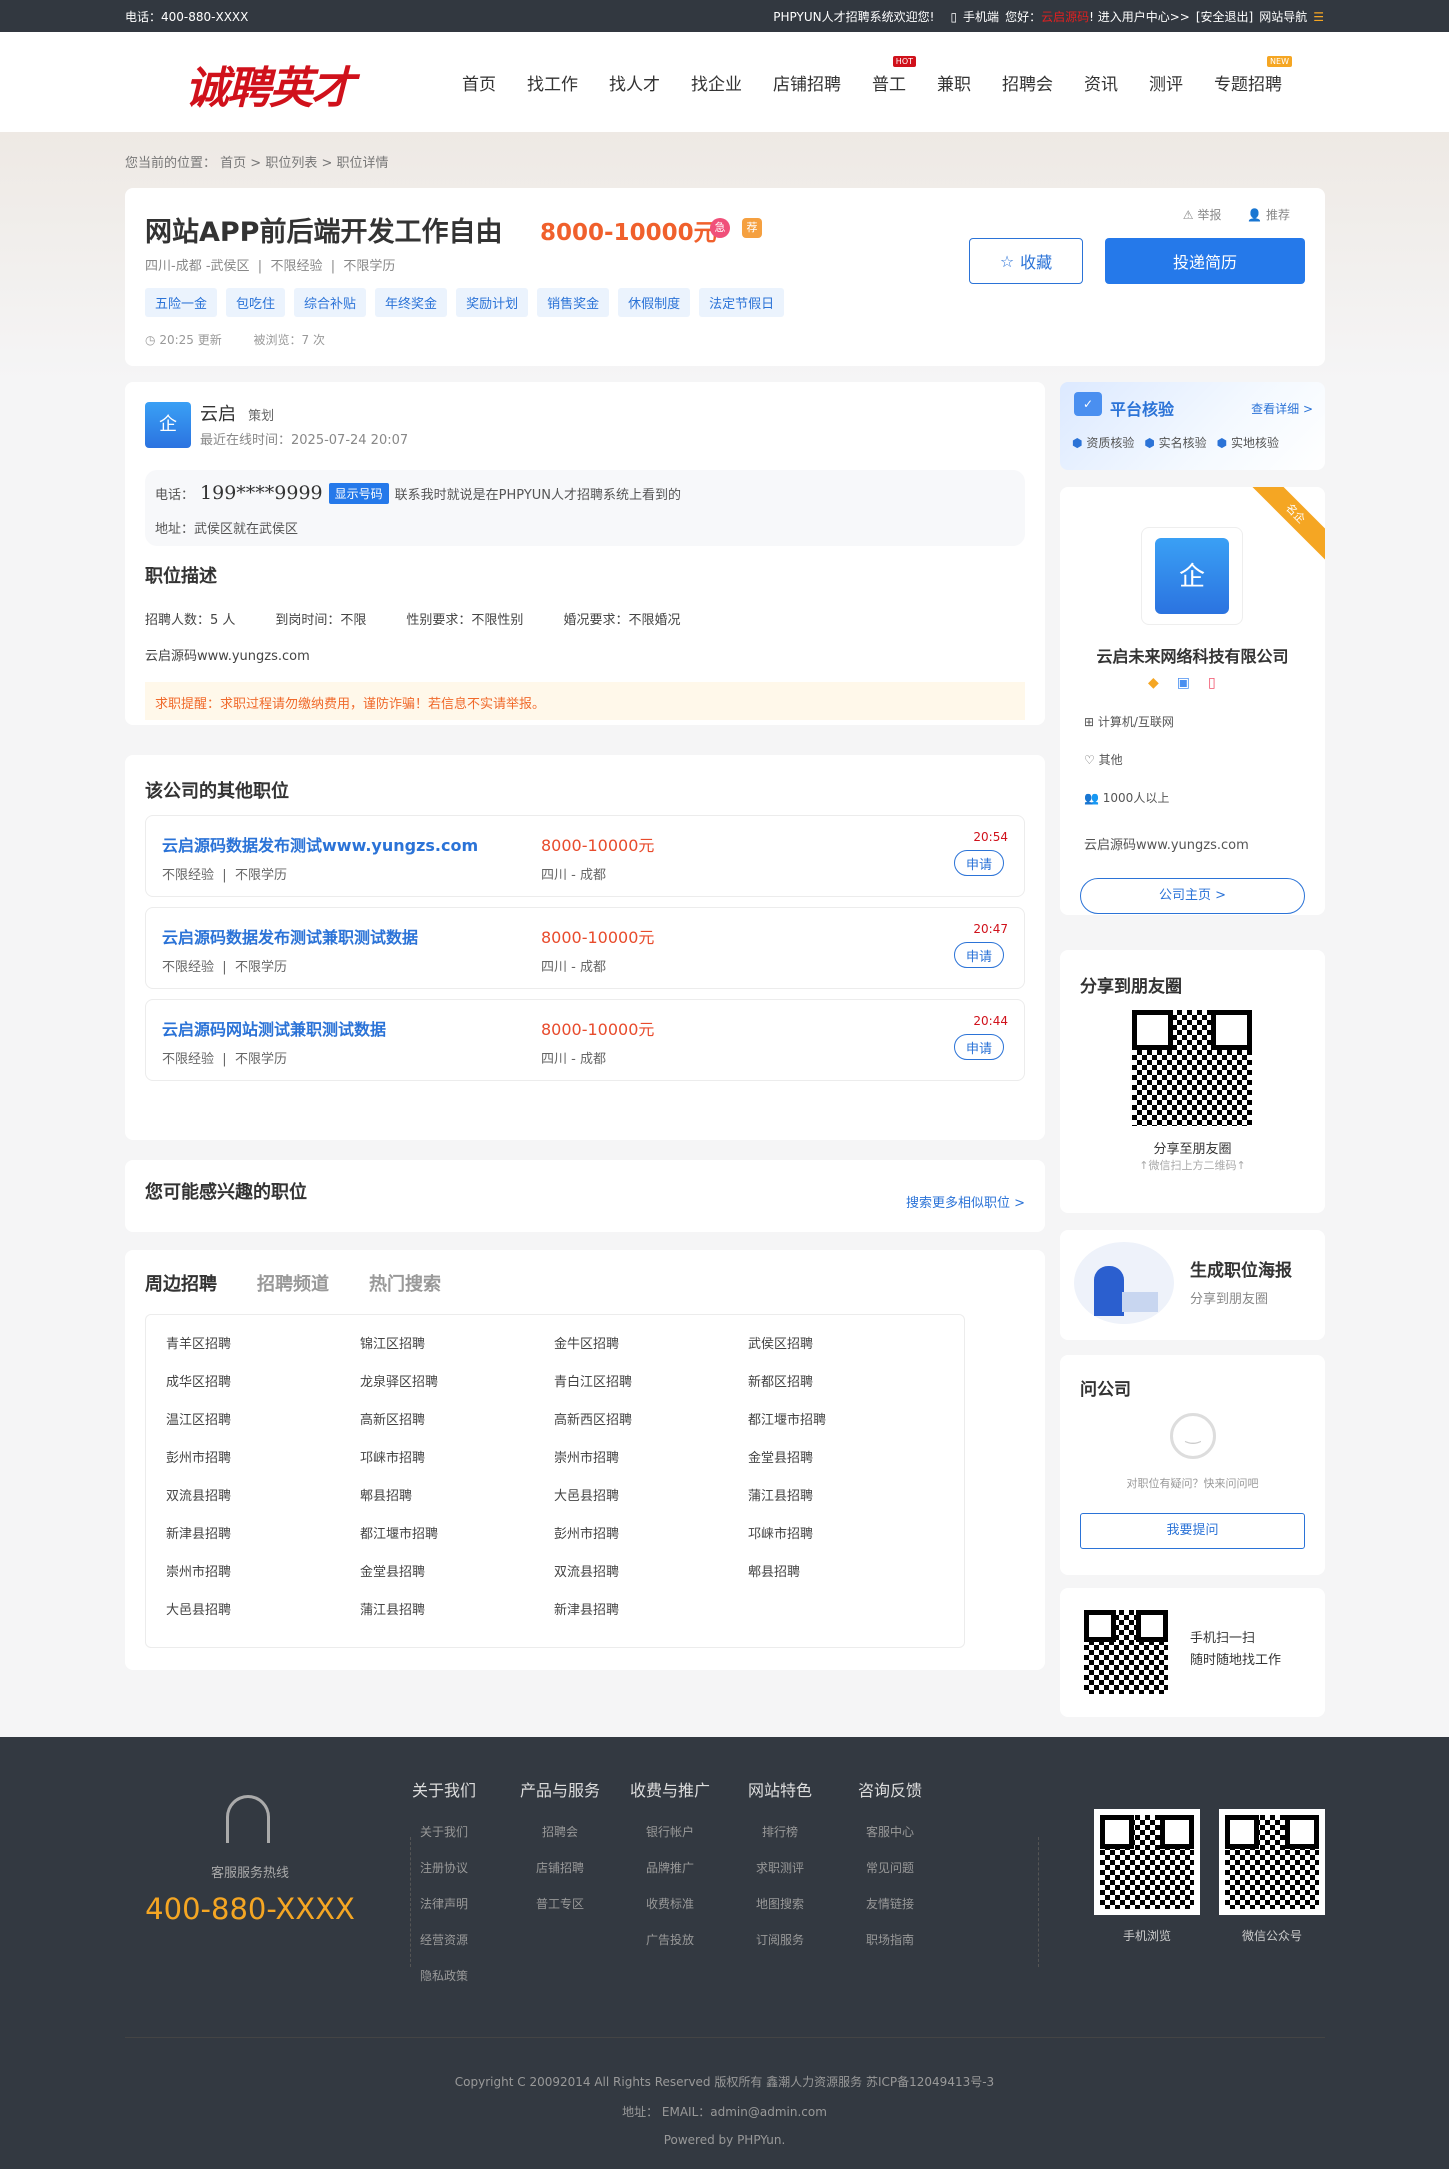 The image size is (1449, 2169). I want to click on nav-find-job: 找工作, so click(552, 82).